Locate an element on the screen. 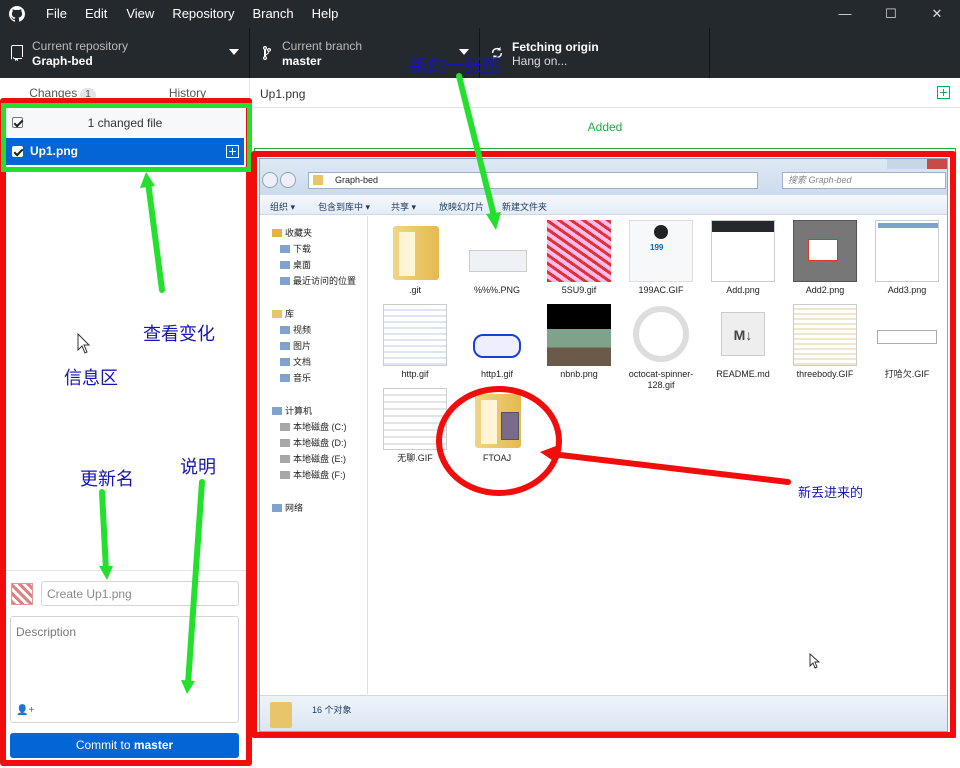 Image resolution: width=960 pixels, height=768 pixels. maximize-button: ☐ is located at coordinates (891, 14).